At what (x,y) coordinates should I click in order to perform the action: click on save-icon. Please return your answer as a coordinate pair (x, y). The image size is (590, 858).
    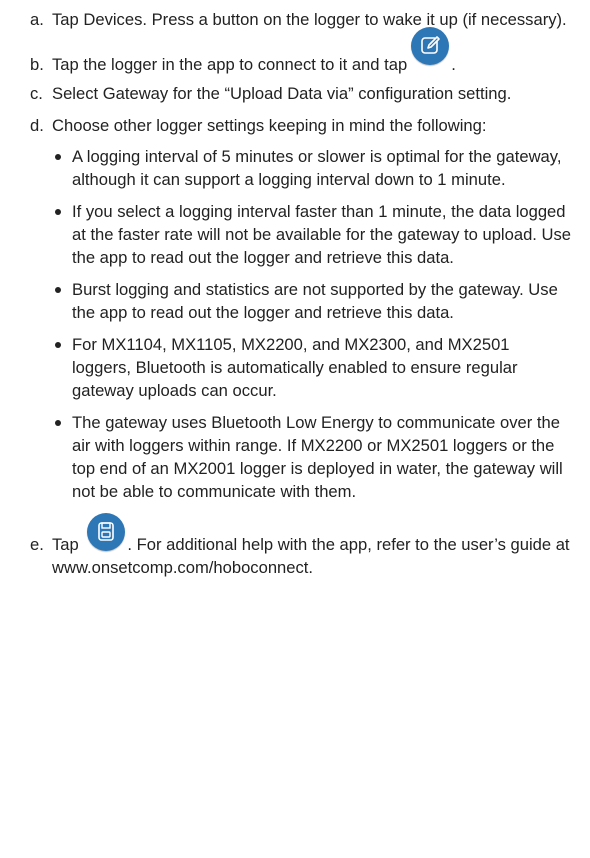
    Looking at the image, I should click on (106, 532).